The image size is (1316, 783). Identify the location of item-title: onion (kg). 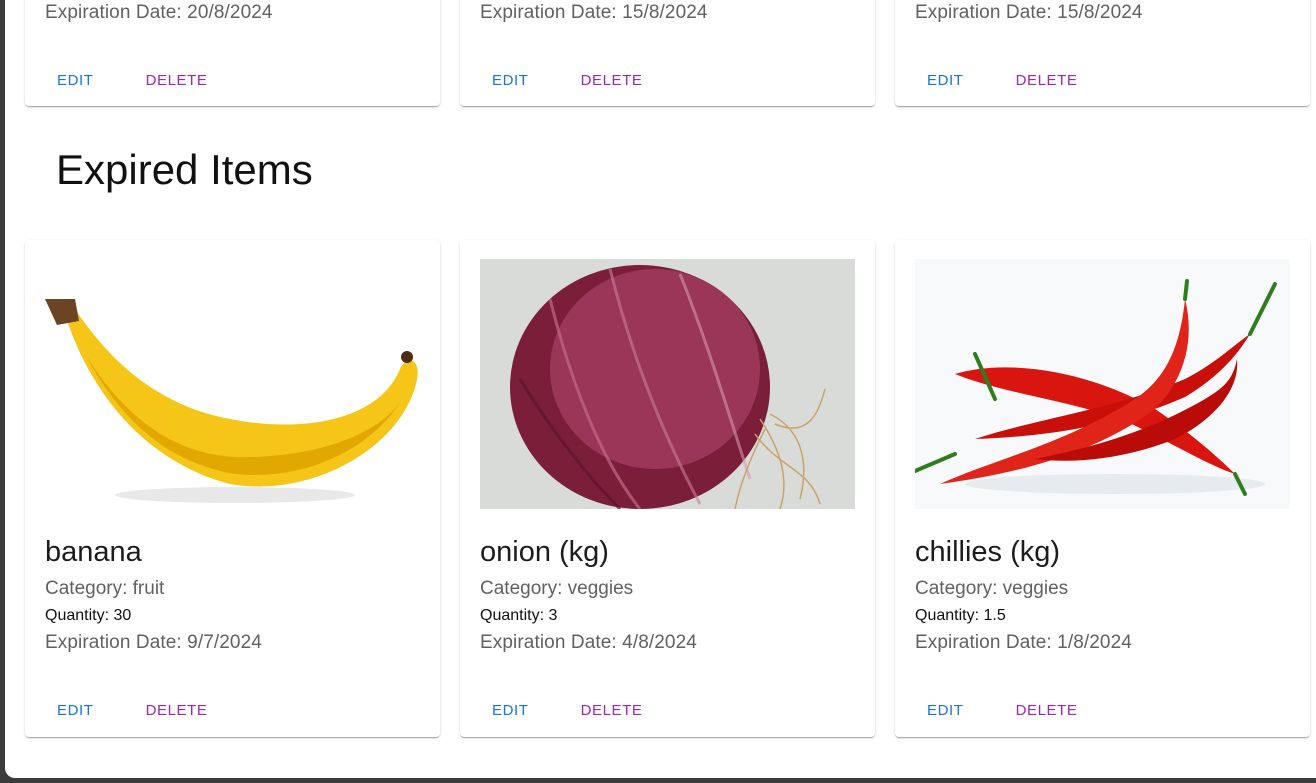
(544, 552).